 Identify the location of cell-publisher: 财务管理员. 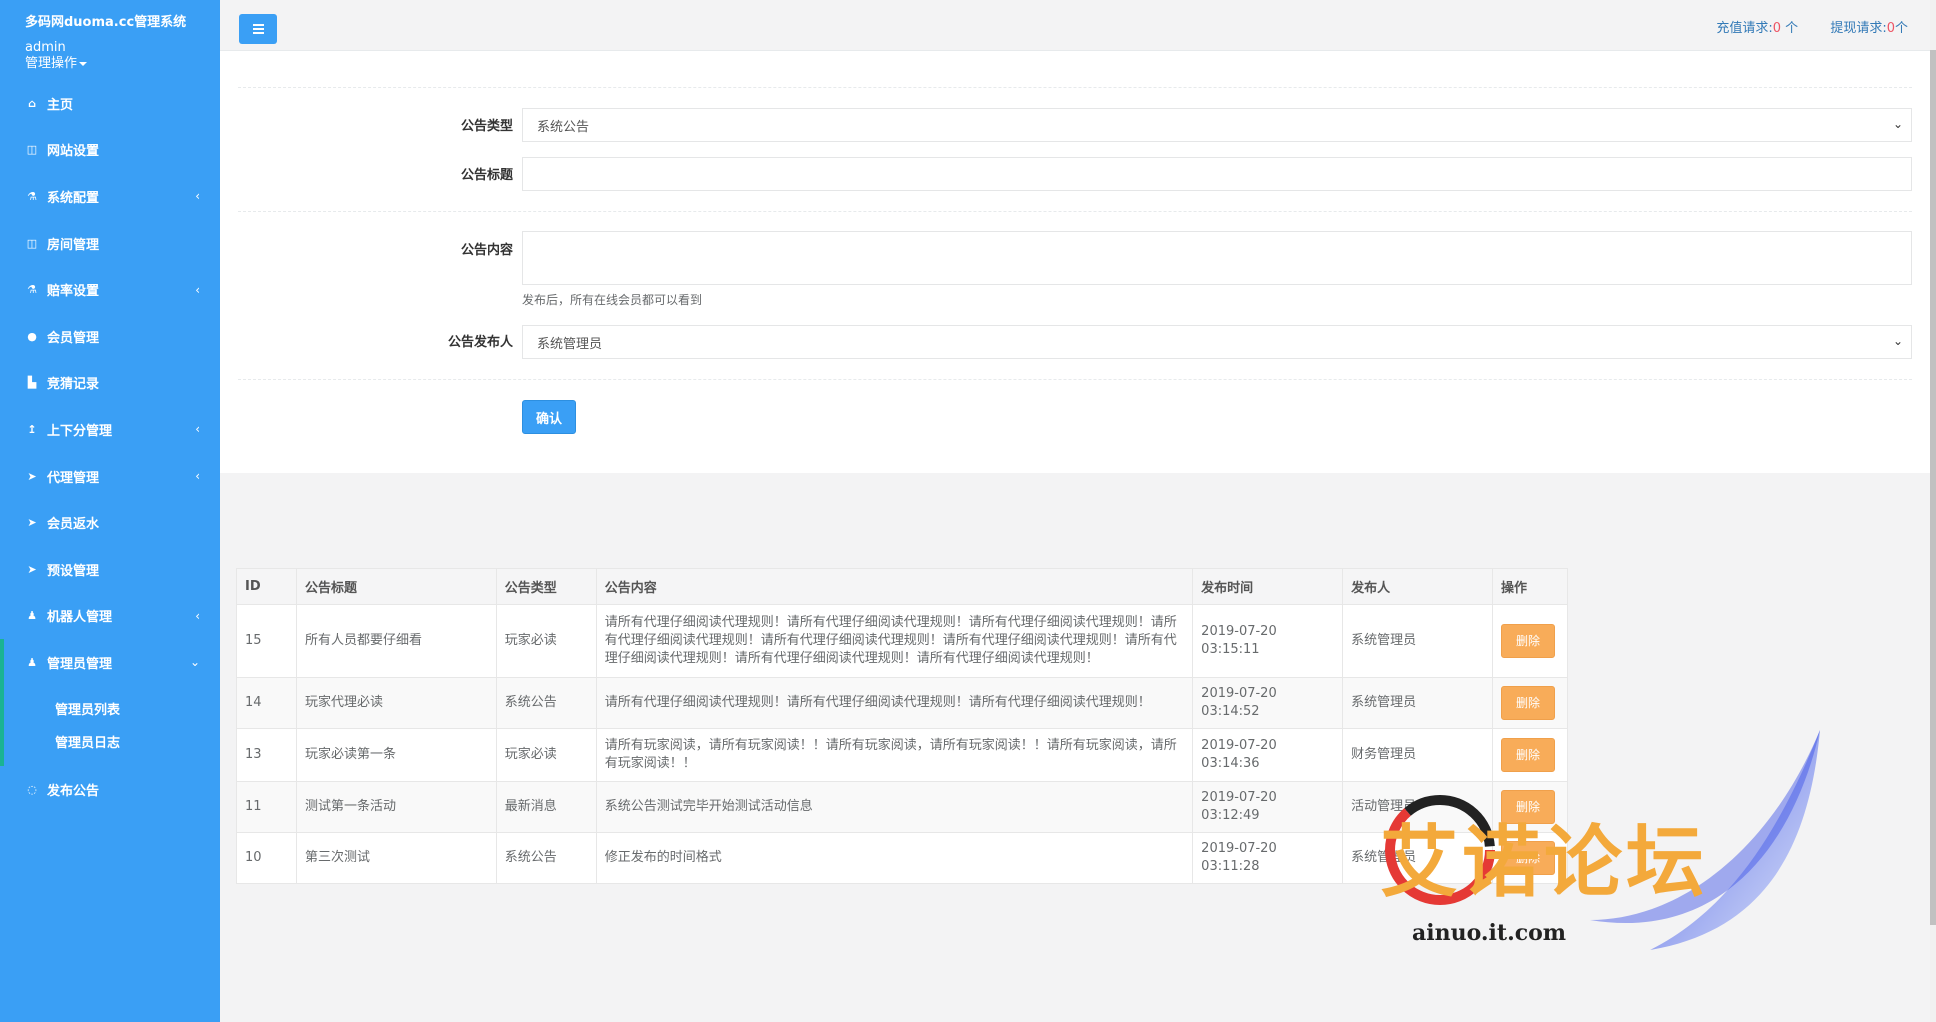
(1417, 755).